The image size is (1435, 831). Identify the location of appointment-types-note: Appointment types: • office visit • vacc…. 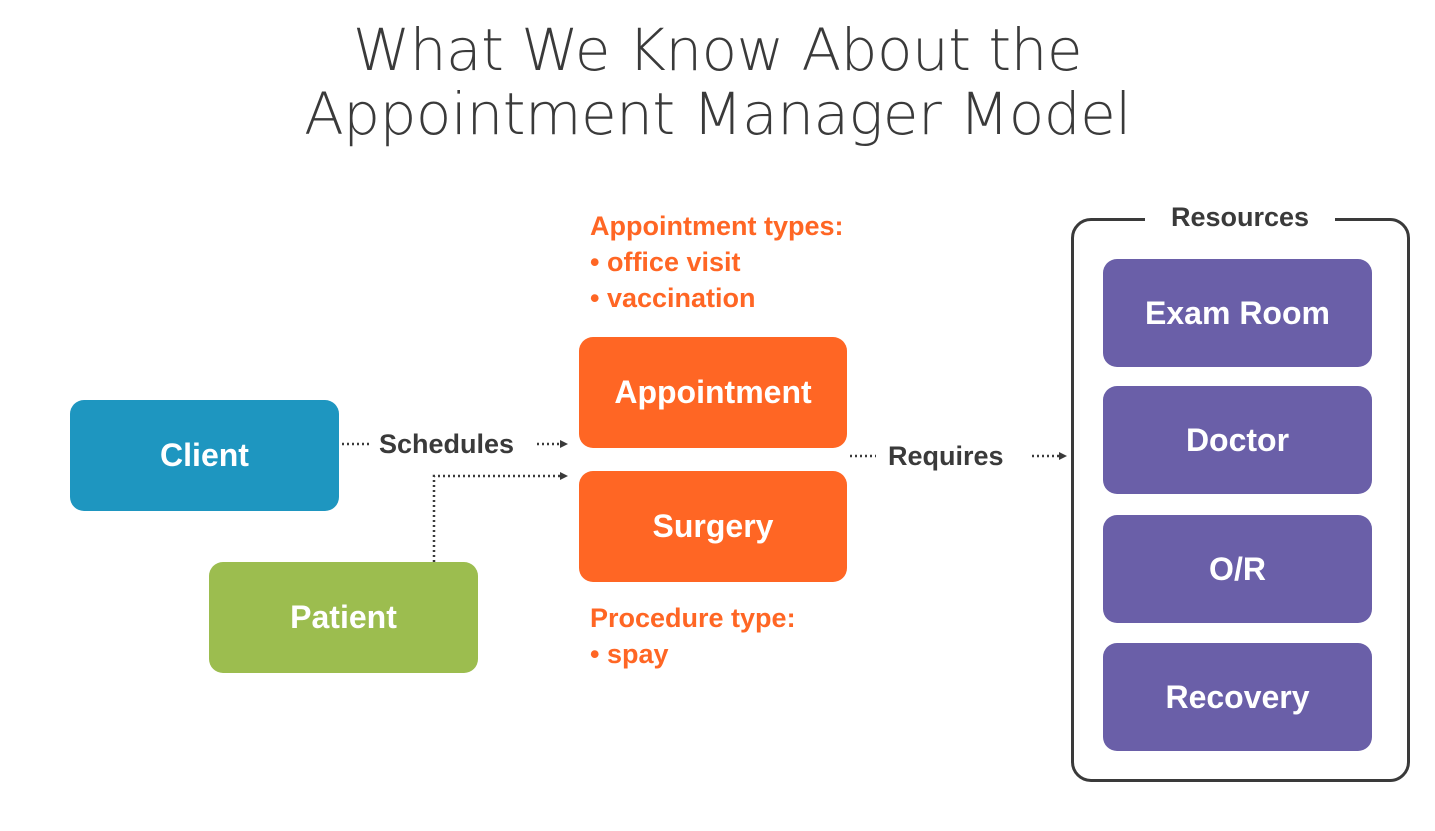
(717, 262).